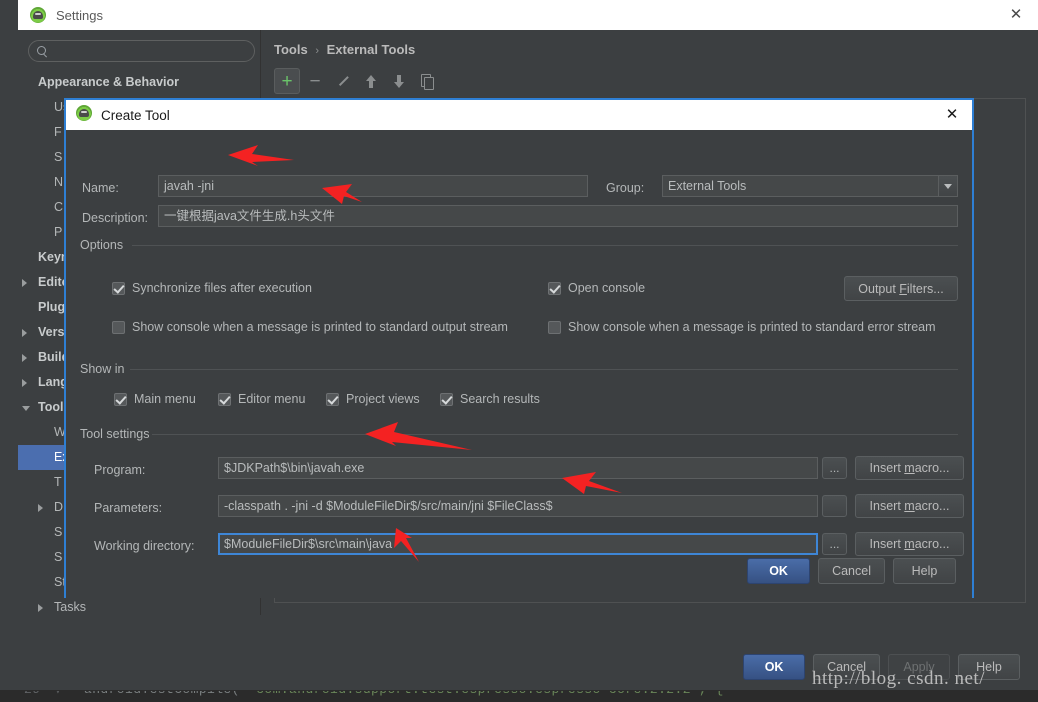  I want to click on show-in-project-views-label: Project views, so click(383, 399).